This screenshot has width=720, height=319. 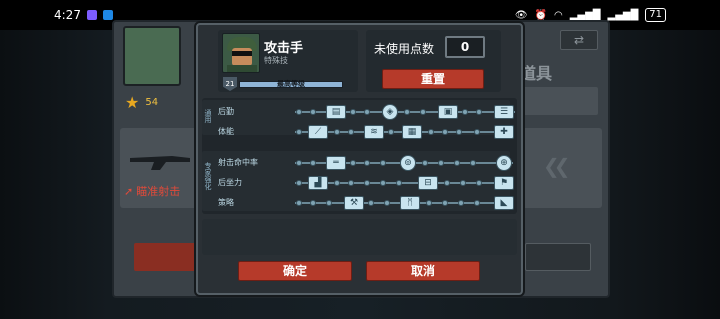 What do you see at coordinates (318, 183) in the screenshot?
I see `vest-icon: ▟` at bounding box center [318, 183].